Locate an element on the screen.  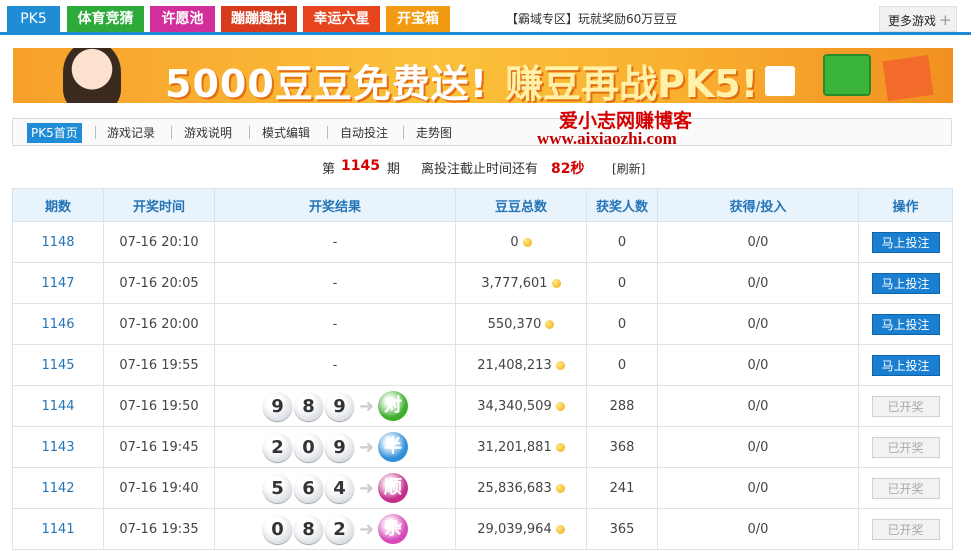
refresh-link: [刷新] is located at coordinates (628, 168).